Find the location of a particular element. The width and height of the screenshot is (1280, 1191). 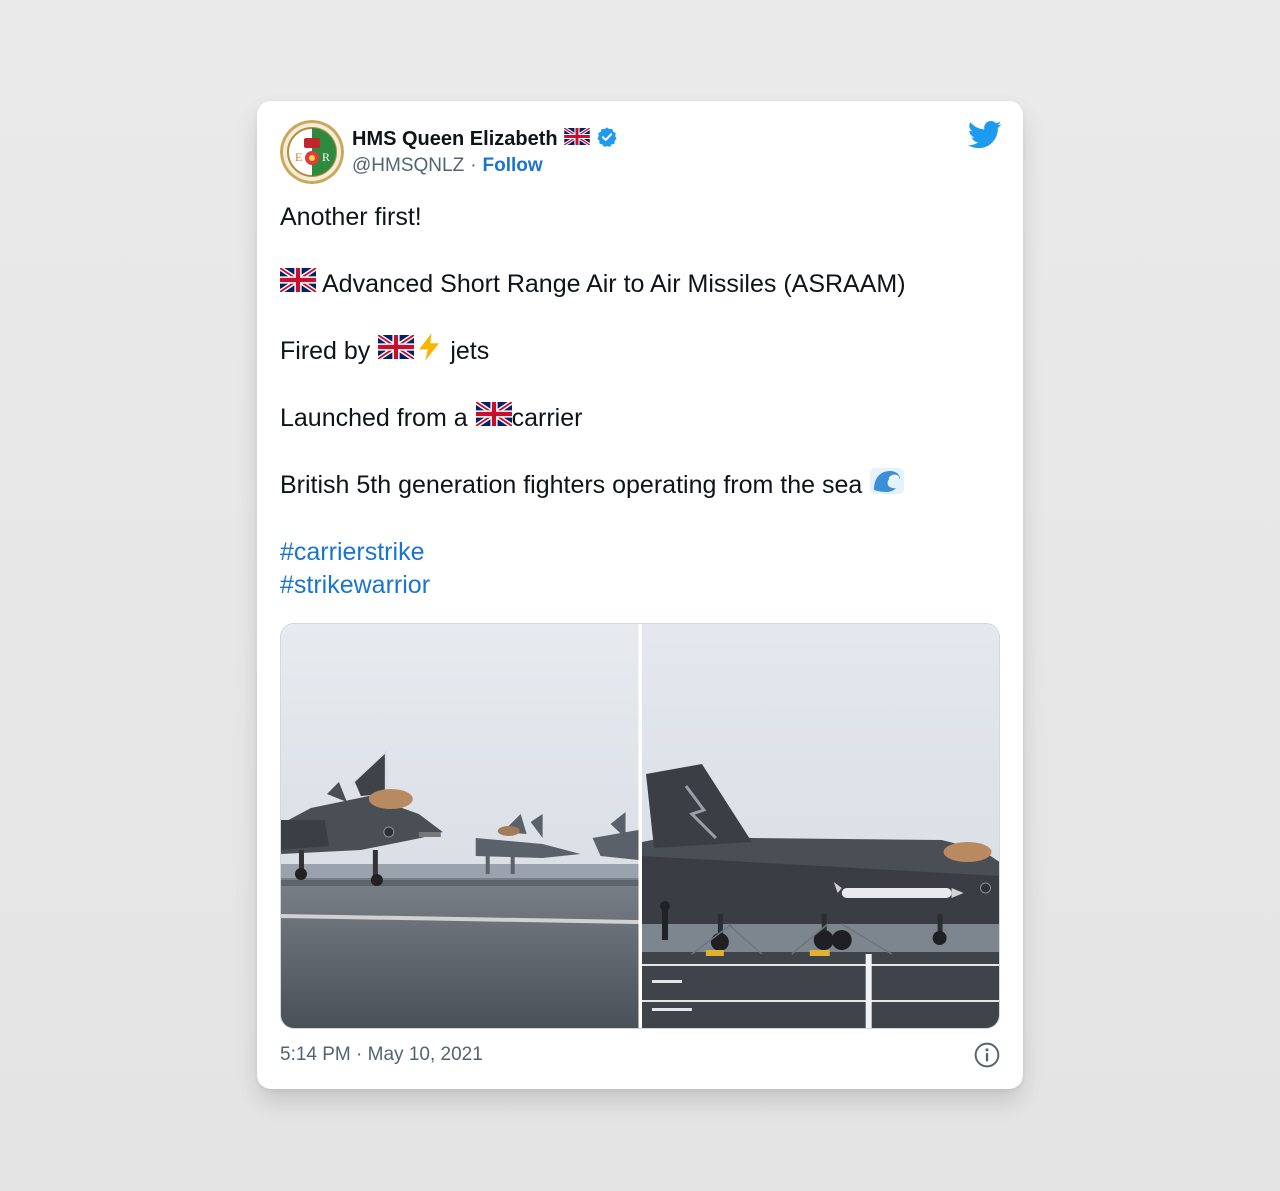

verified-badge-icon is located at coordinates (607, 139).